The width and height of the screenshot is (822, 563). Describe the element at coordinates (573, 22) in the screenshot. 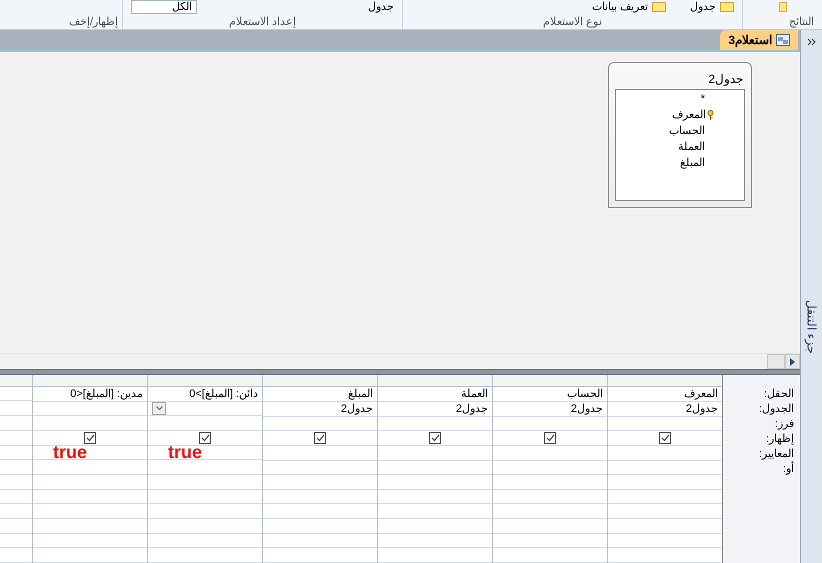

I see `group-label: نوع الاستعلام` at that location.